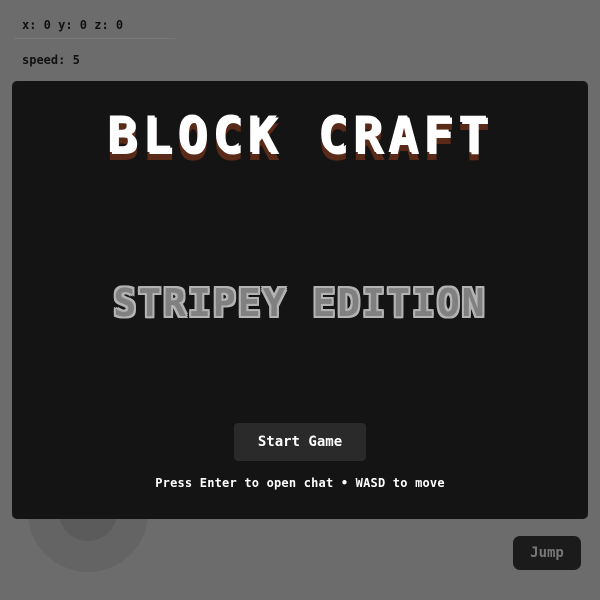 The image size is (600, 600). What do you see at coordinates (94, 25) in the screenshot?
I see `coordinates-readout: x: 0 y: 0 z: 0` at bounding box center [94, 25].